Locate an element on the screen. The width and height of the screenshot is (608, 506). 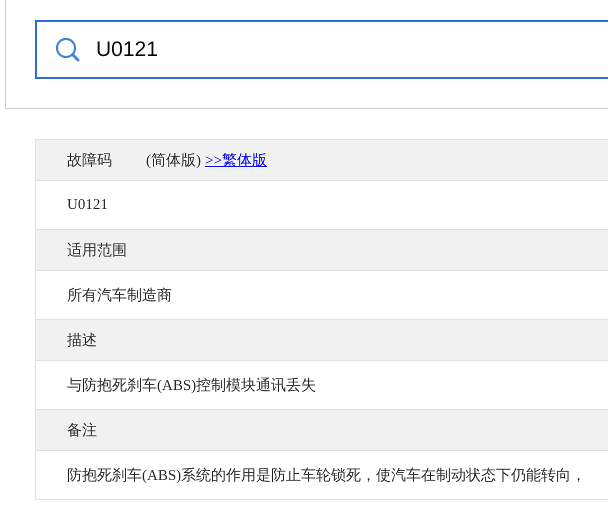
version-note: (简体版) is located at coordinates (173, 161).